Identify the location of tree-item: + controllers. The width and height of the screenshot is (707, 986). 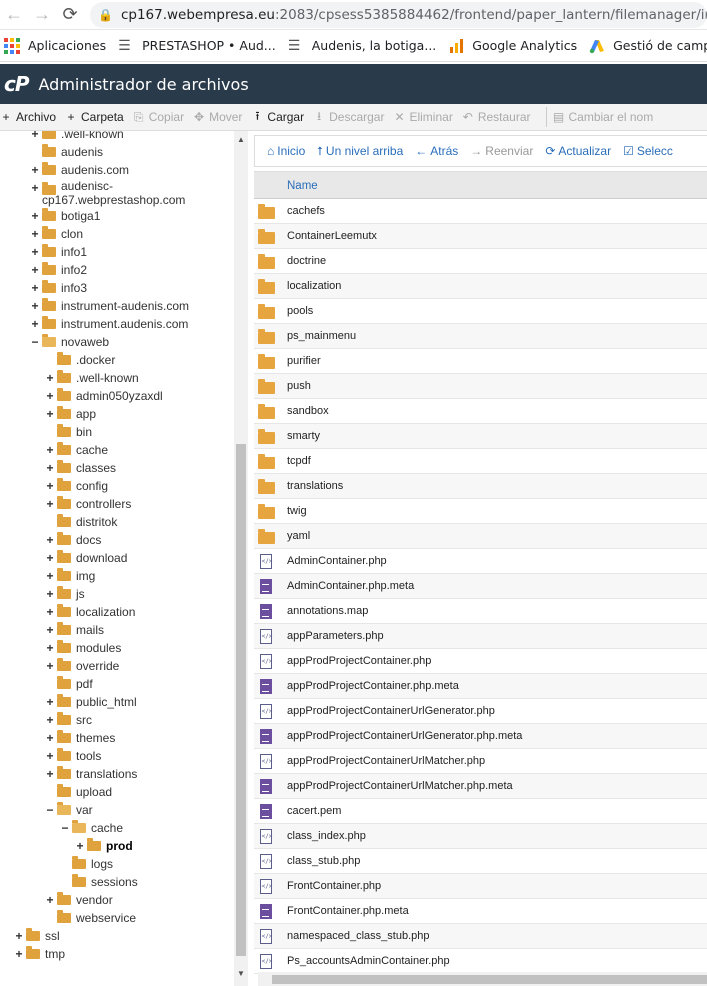
(88, 504).